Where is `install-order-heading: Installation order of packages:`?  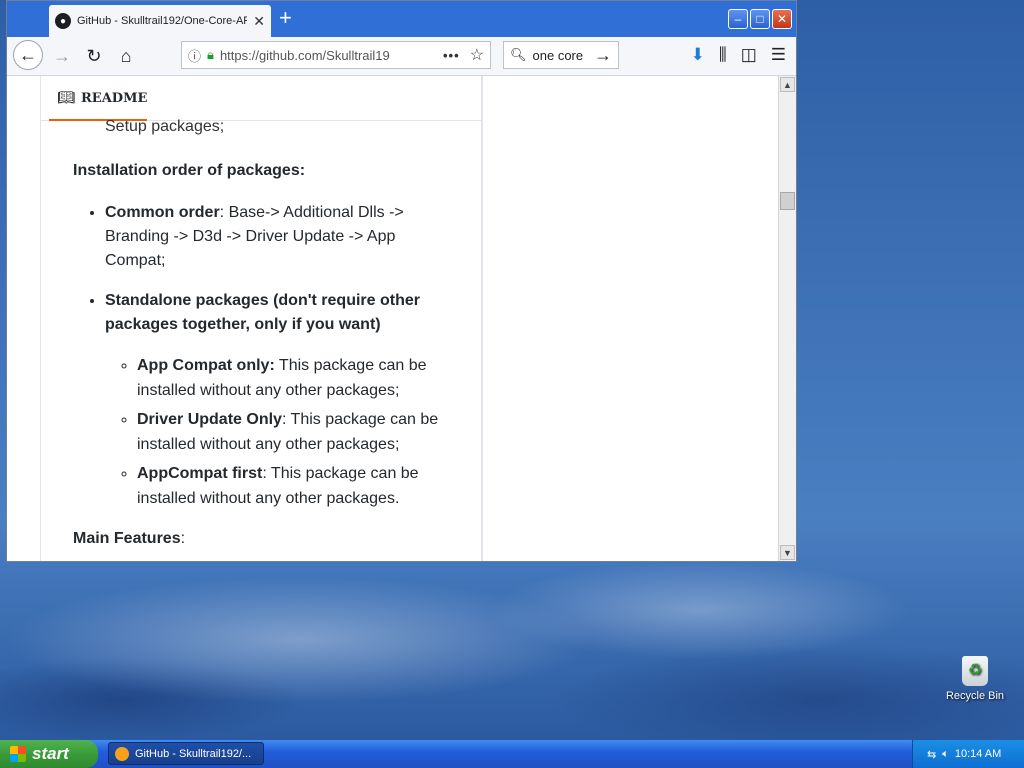 install-order-heading: Installation order of packages: is located at coordinates (189, 170).